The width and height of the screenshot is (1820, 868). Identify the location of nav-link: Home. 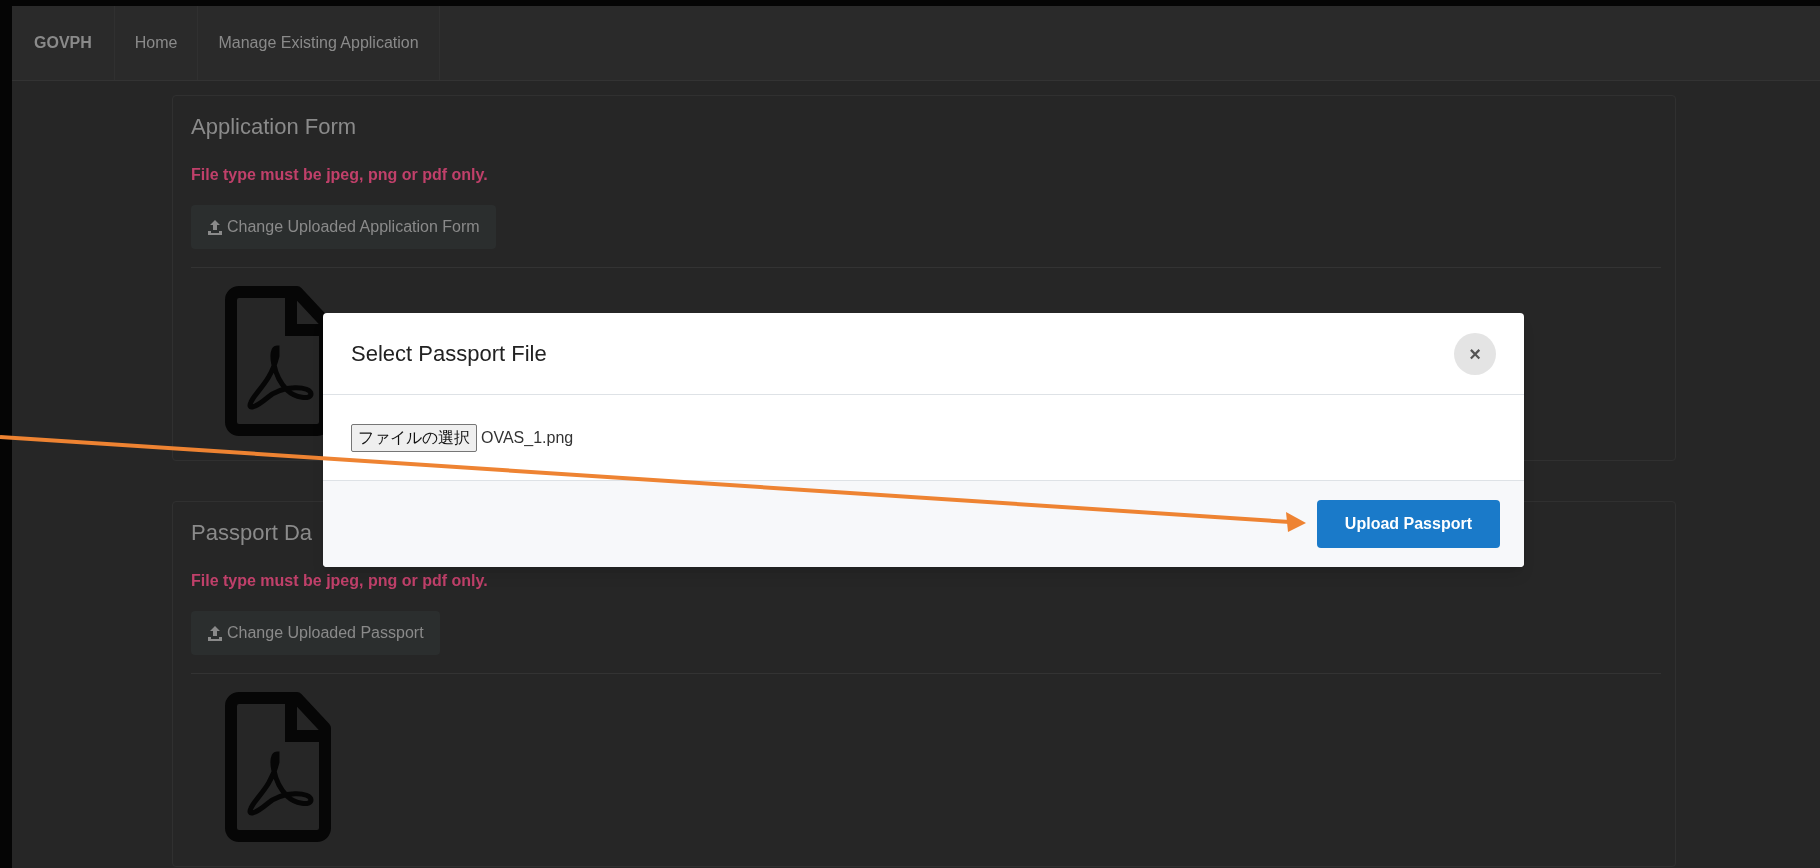
(156, 43).